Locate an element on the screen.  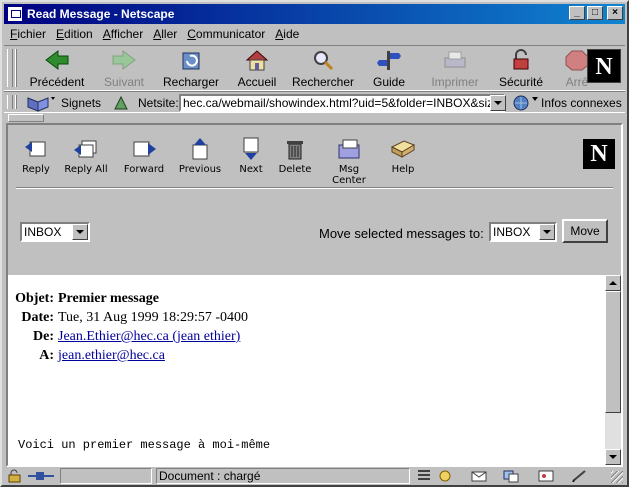
from-key: De: is located at coordinates (43, 336).